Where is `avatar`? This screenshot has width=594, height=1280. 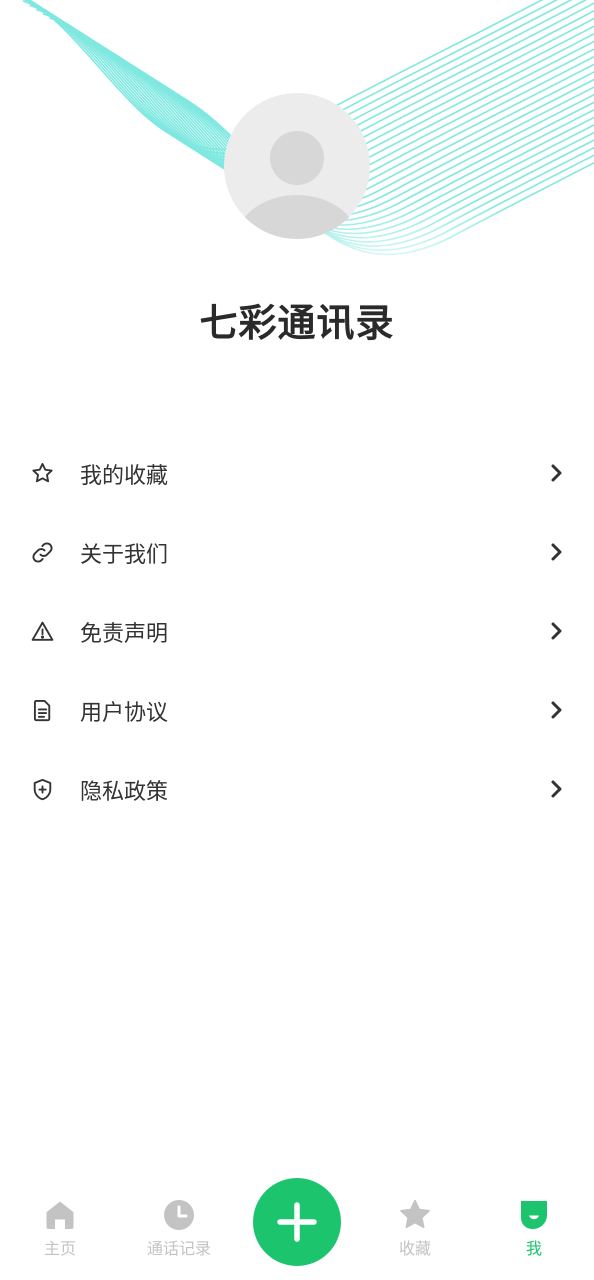
avatar is located at coordinates (297, 166).